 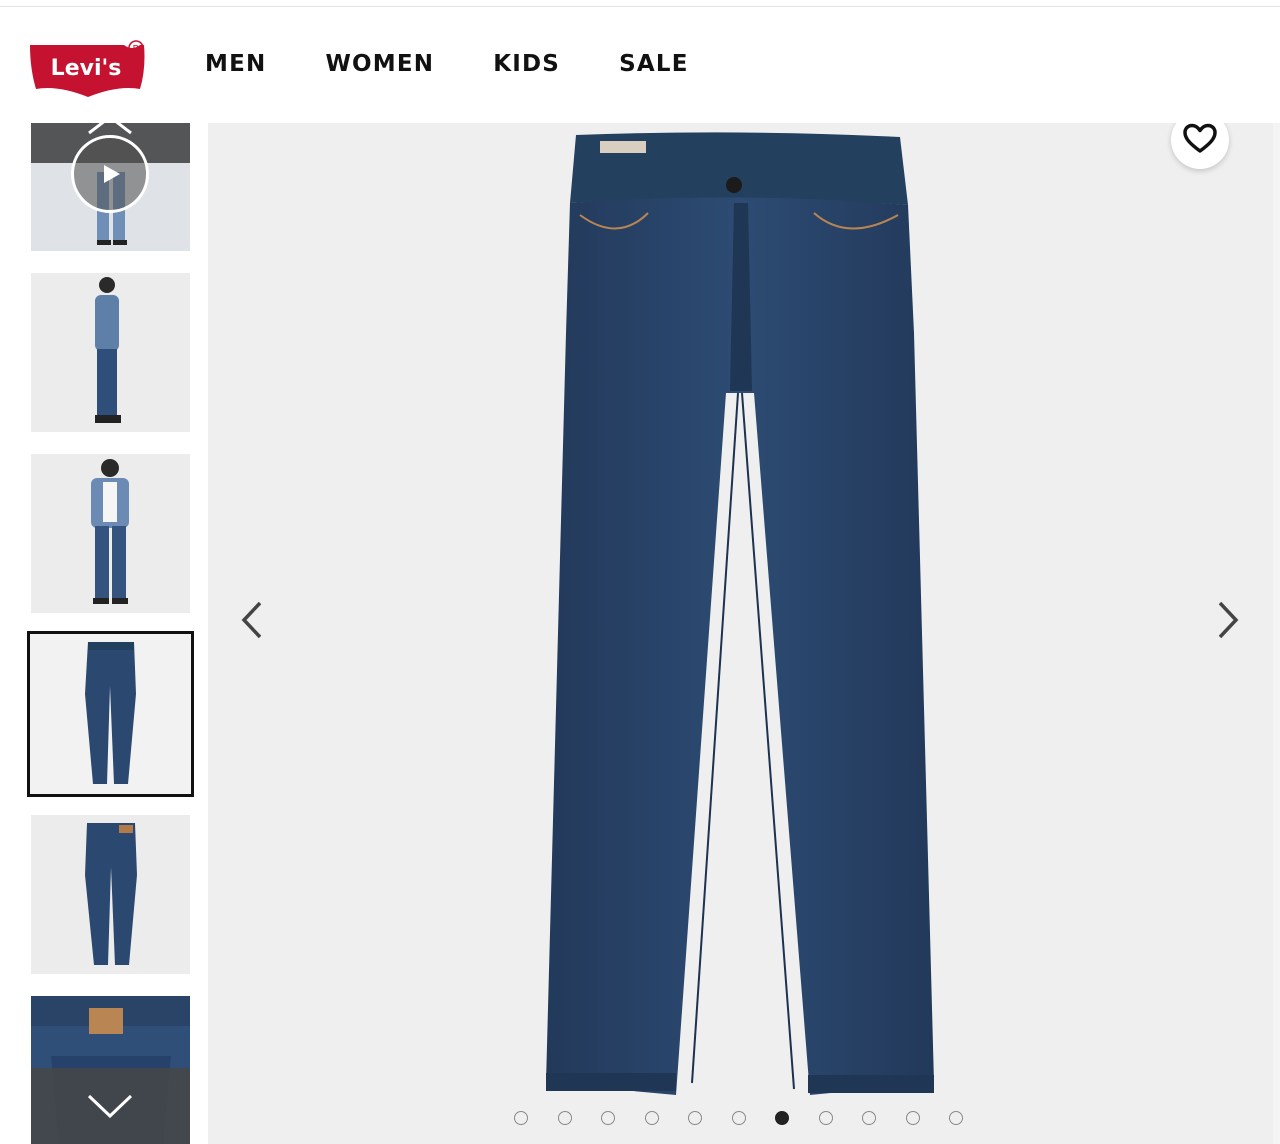 I want to click on logo-wordmark: Levi's, so click(x=86, y=68).